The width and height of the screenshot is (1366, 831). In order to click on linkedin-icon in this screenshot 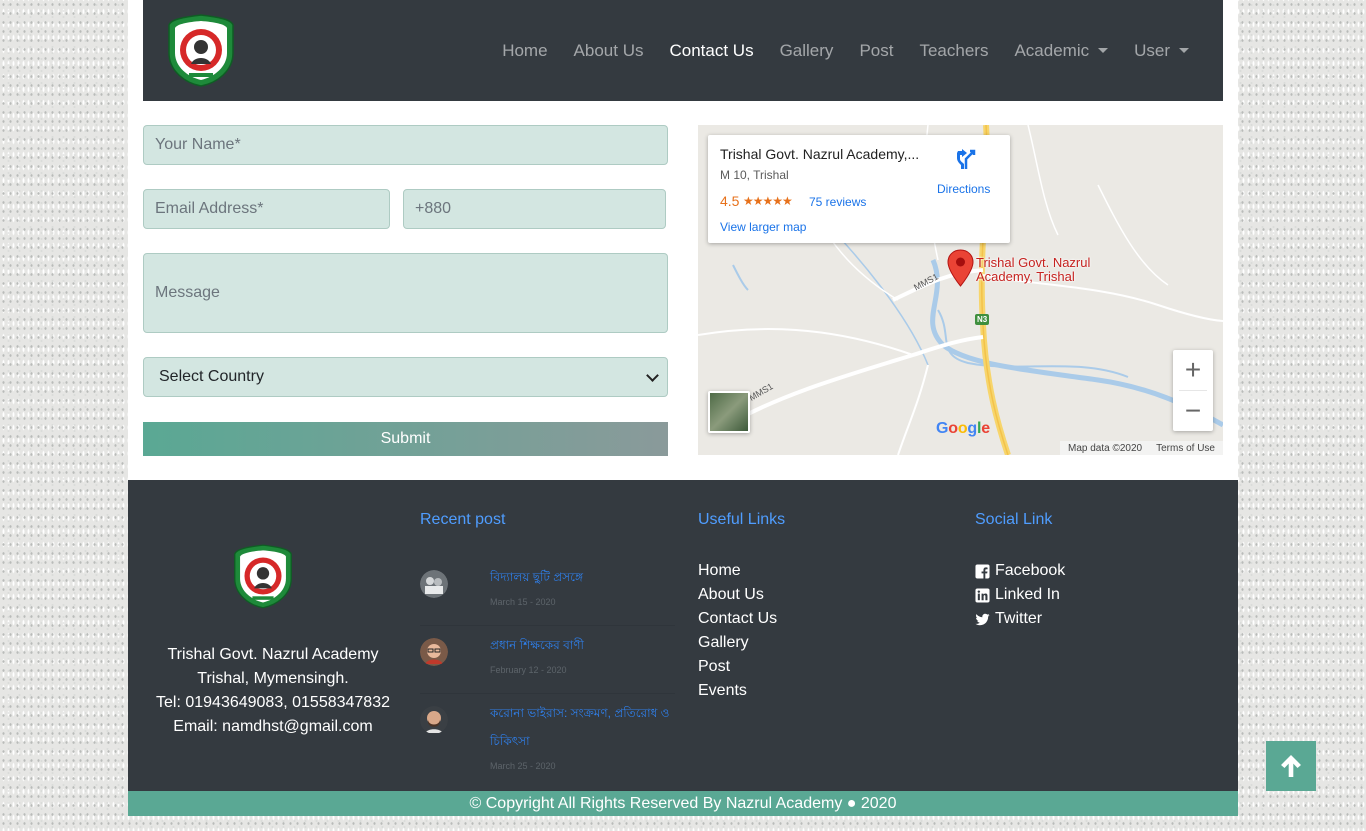, I will do `click(982, 595)`.